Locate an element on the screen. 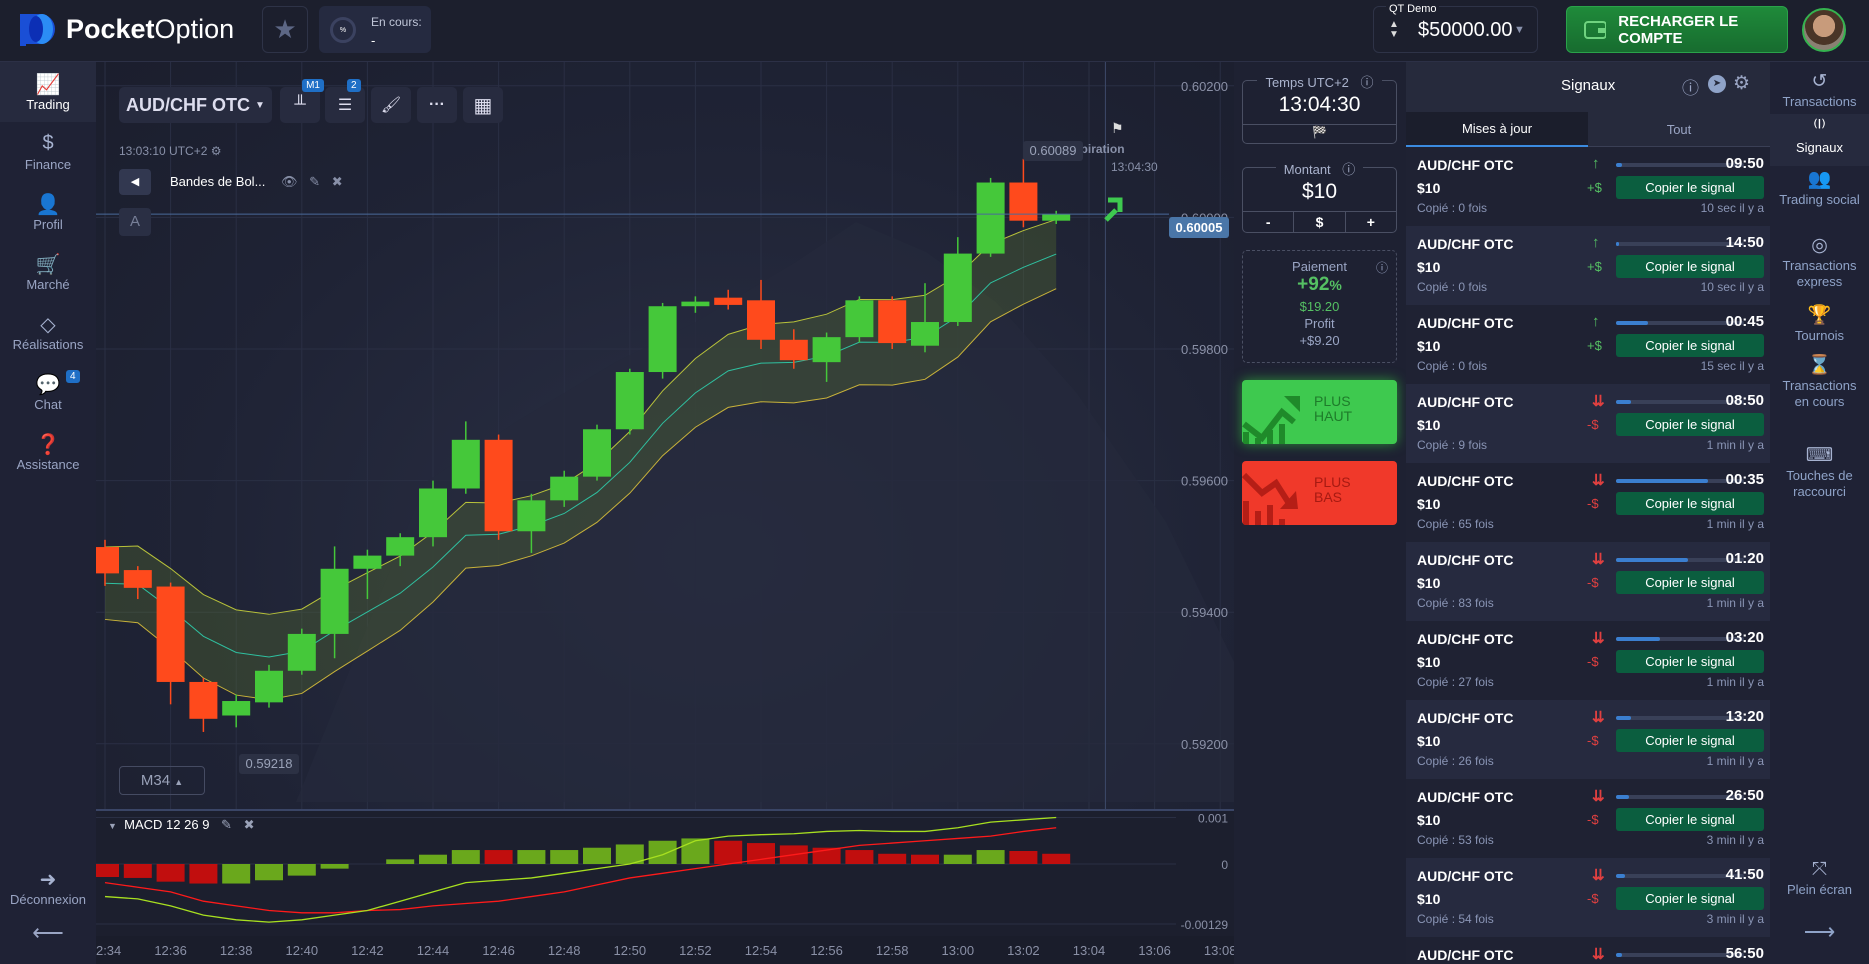 The width and height of the screenshot is (1869, 964). time-box: Temps UTC+2 ⓘ 13:04:30 🏁 is located at coordinates (1319, 109).